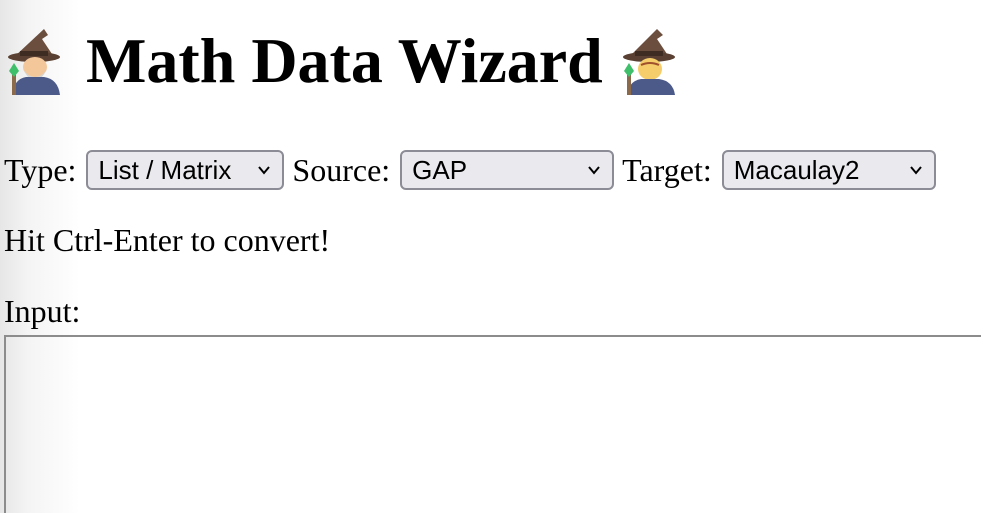 The width and height of the screenshot is (981, 513). I want to click on target-select: Macaulay2, so click(828, 170).